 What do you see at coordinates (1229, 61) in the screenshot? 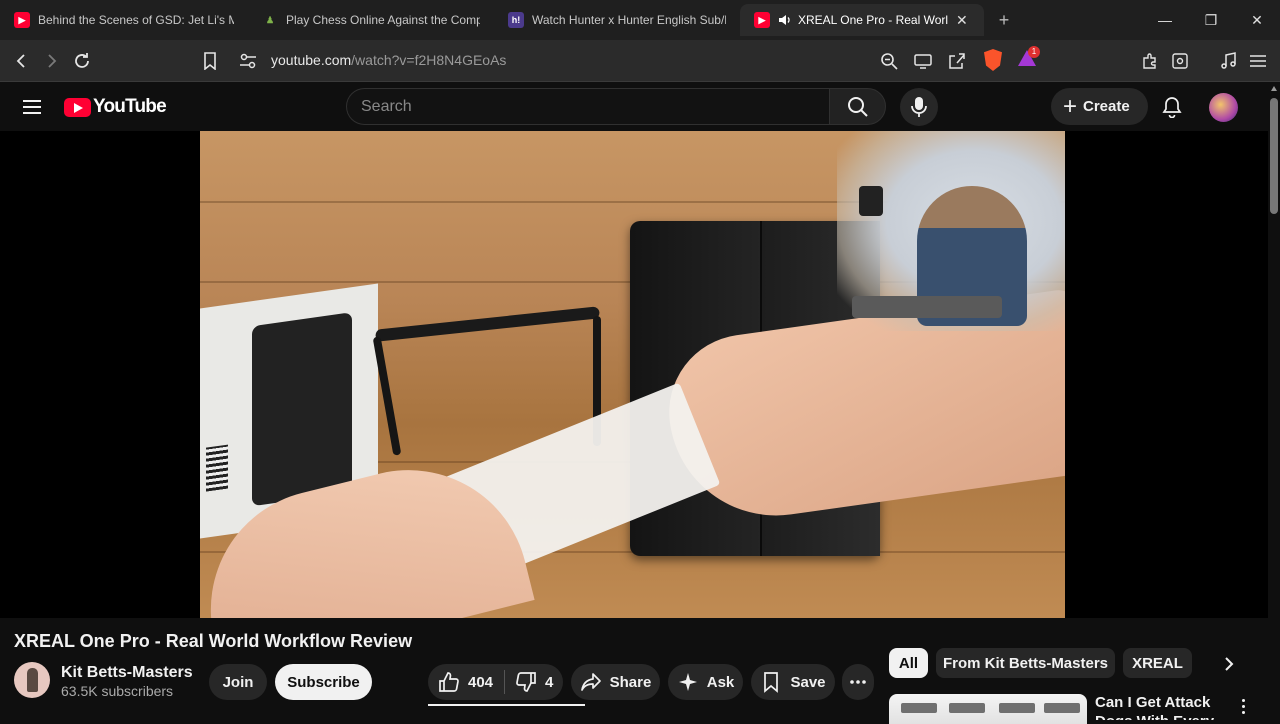
I see `media-controls-icon` at bounding box center [1229, 61].